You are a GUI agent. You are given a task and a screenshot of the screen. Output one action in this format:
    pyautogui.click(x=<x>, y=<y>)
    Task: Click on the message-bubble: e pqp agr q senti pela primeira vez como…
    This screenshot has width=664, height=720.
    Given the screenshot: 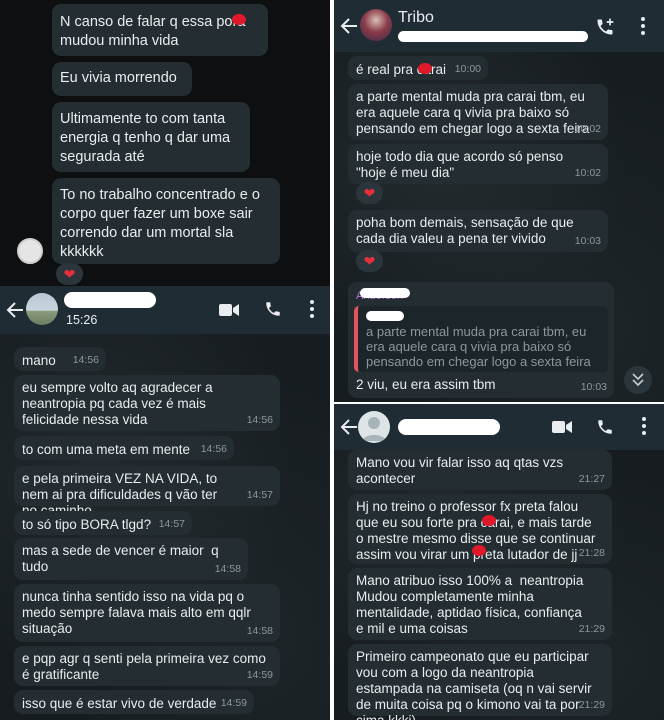 What is the action you would take?
    pyautogui.click(x=147, y=666)
    